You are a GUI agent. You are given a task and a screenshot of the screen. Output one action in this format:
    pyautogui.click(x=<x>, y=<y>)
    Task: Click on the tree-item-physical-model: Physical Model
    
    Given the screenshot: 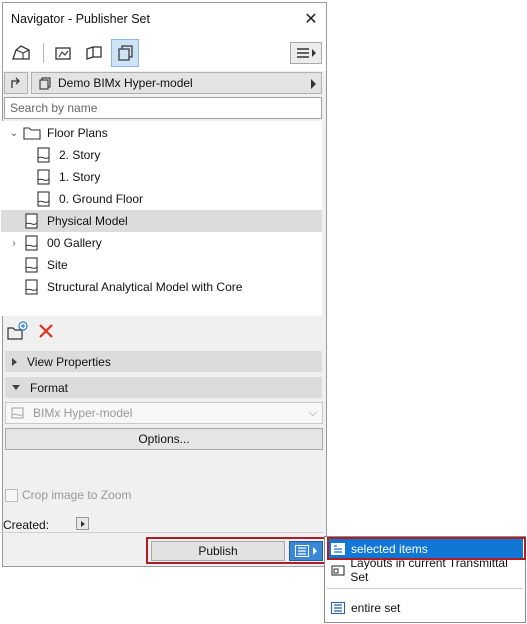 What is the action you would take?
    pyautogui.click(x=161, y=221)
    